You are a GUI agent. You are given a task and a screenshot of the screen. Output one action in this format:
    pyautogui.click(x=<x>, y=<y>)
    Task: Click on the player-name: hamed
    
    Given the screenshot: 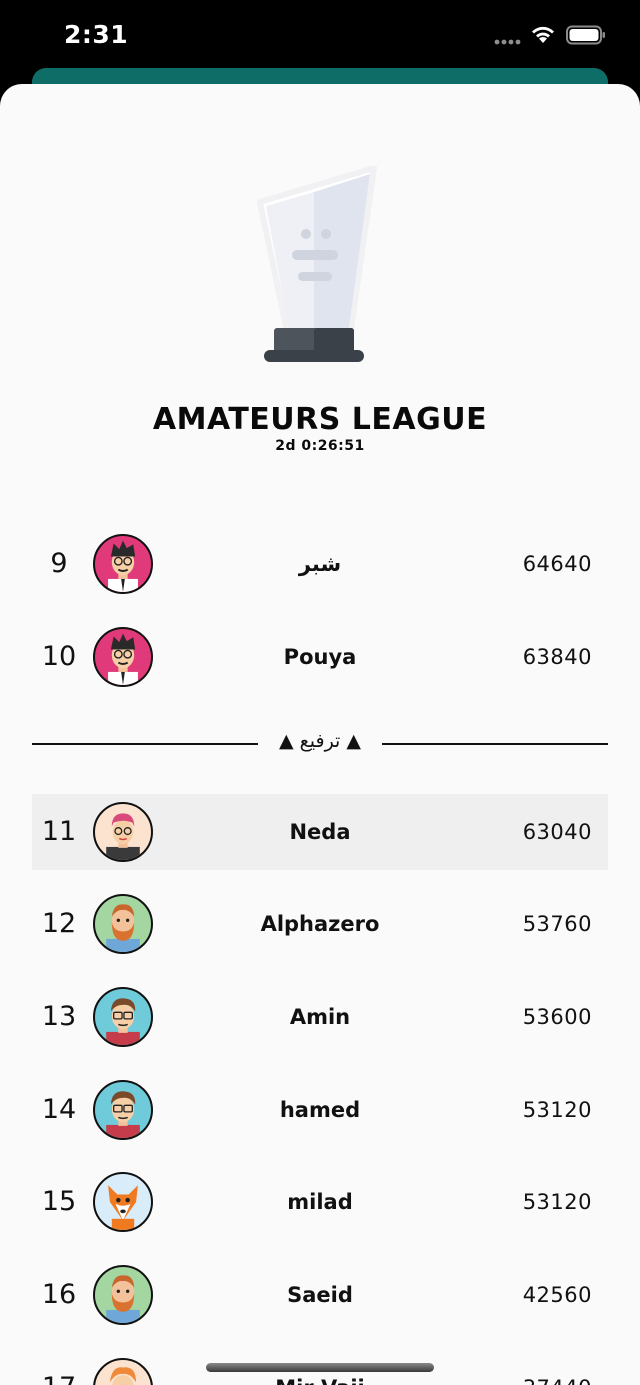 What is the action you would take?
    pyautogui.click(x=320, y=1110)
    